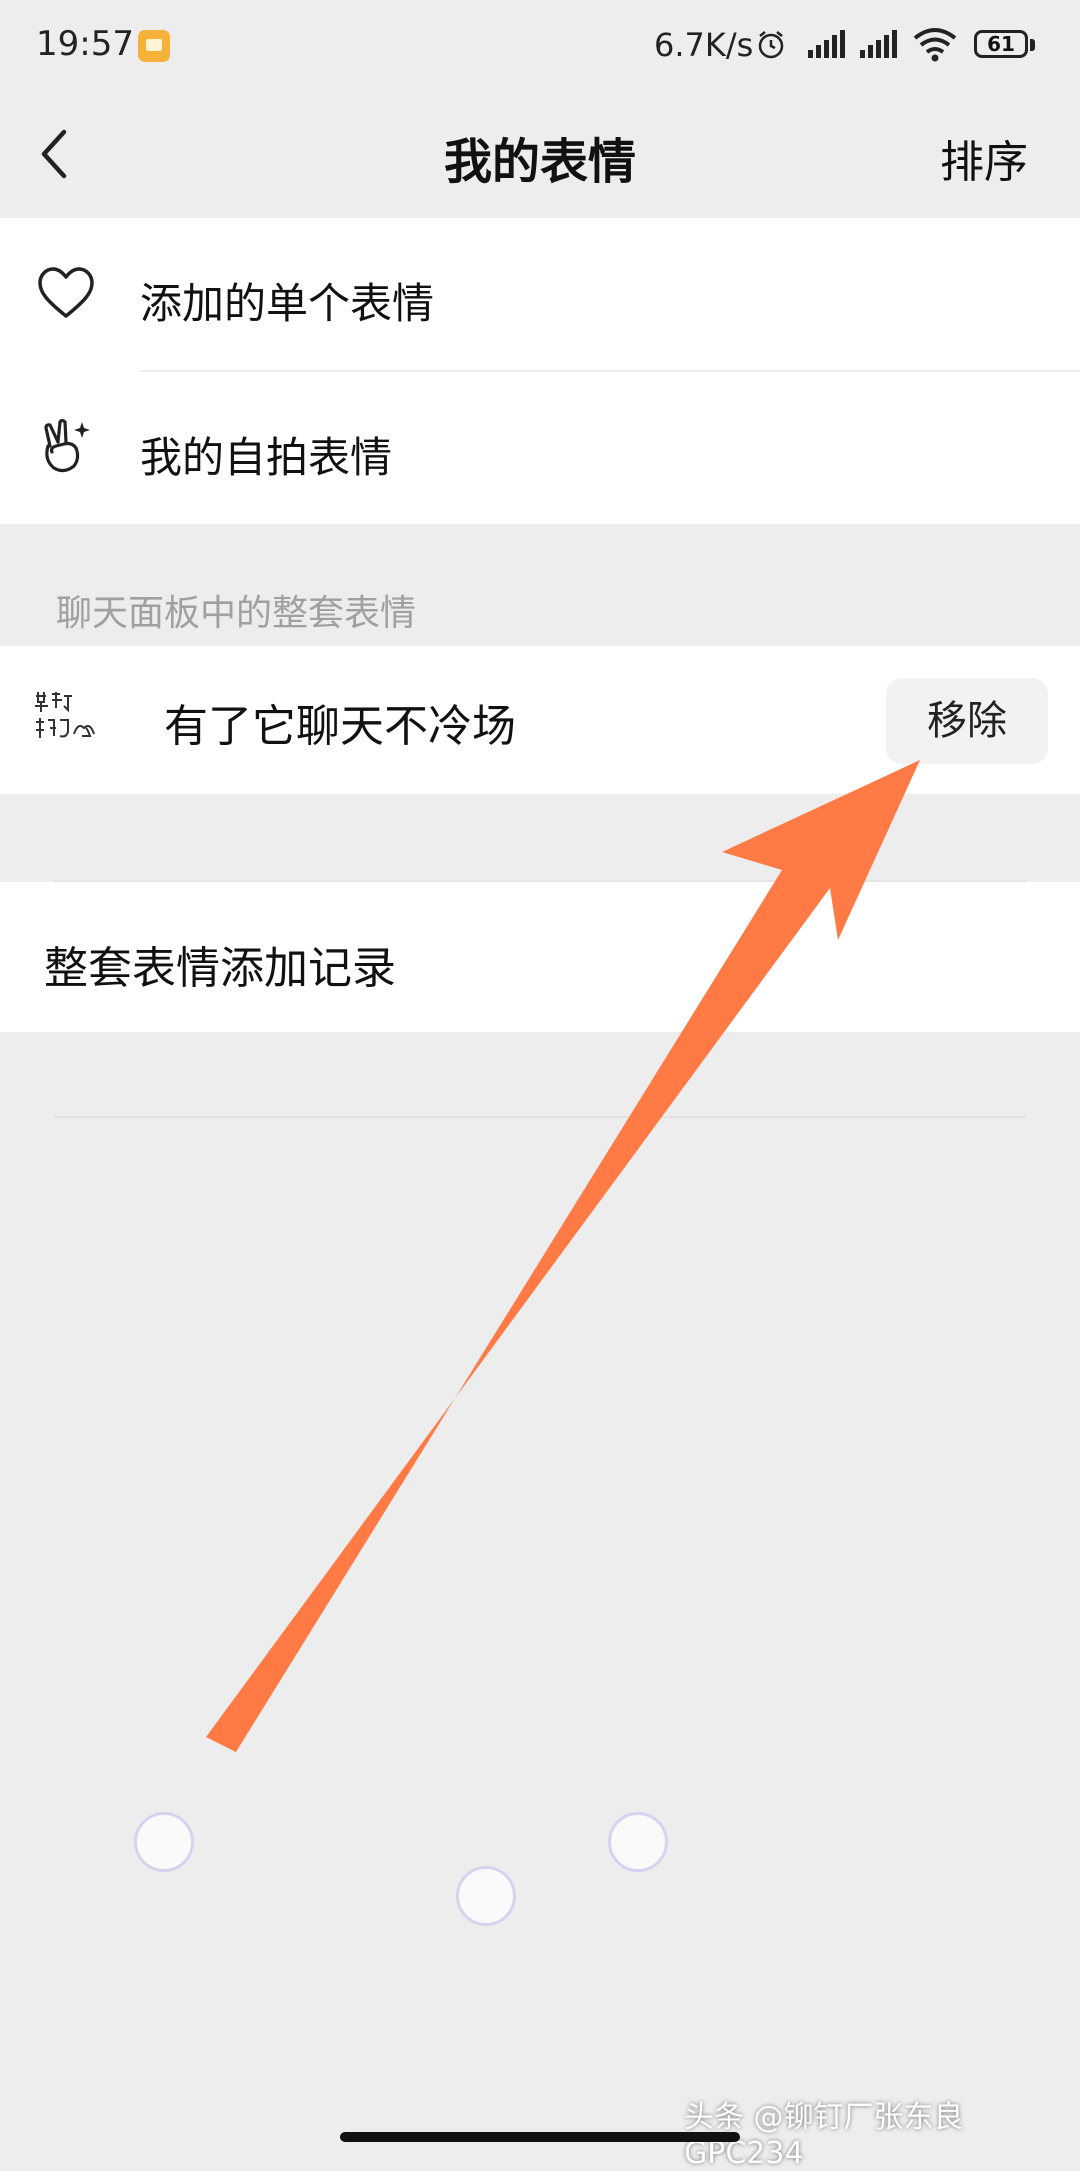 Image resolution: width=1080 pixels, height=2171 pixels. Describe the element at coordinates (85, 44) in the screenshot. I see `status-time: 19:57` at that location.